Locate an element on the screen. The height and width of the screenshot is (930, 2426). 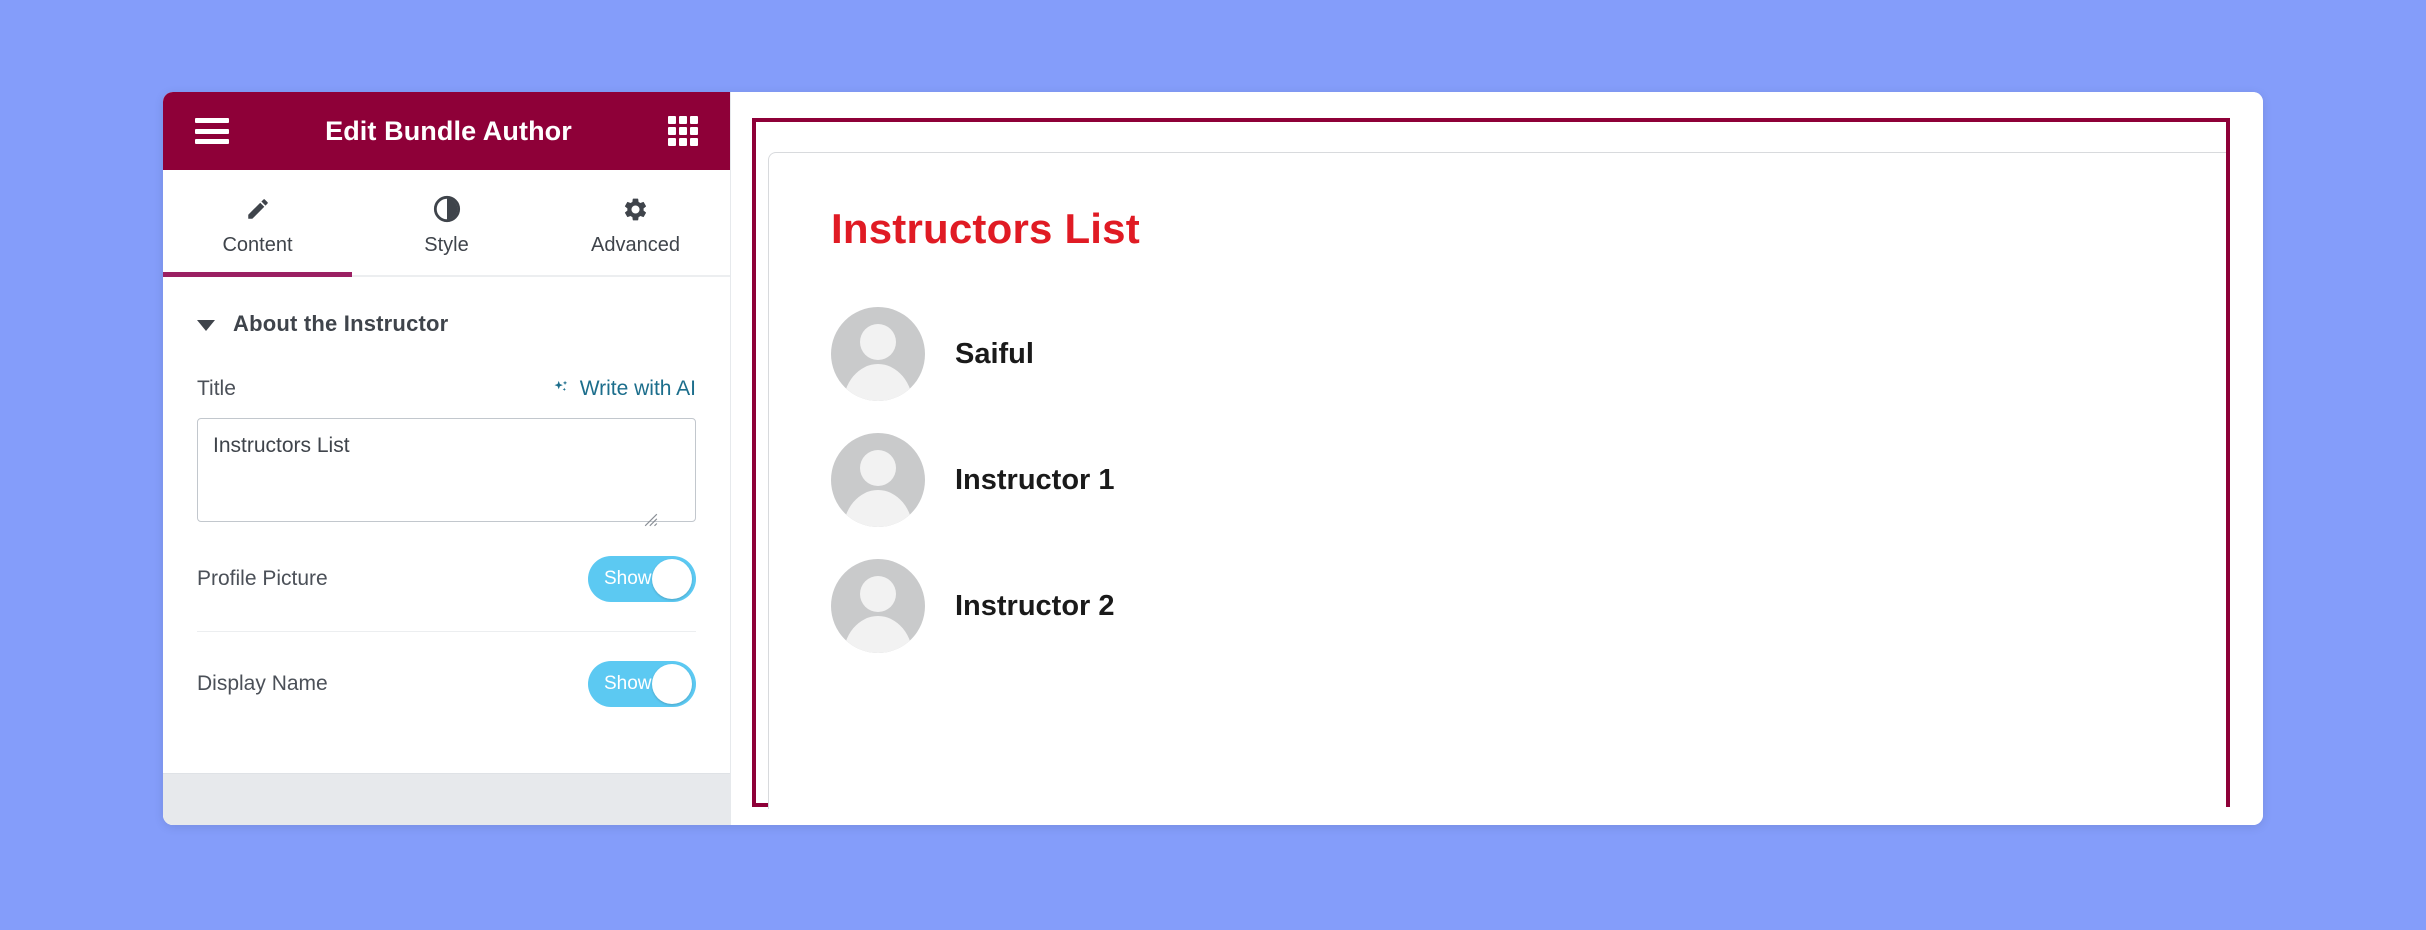
control-divider is located at coordinates (446, 631).